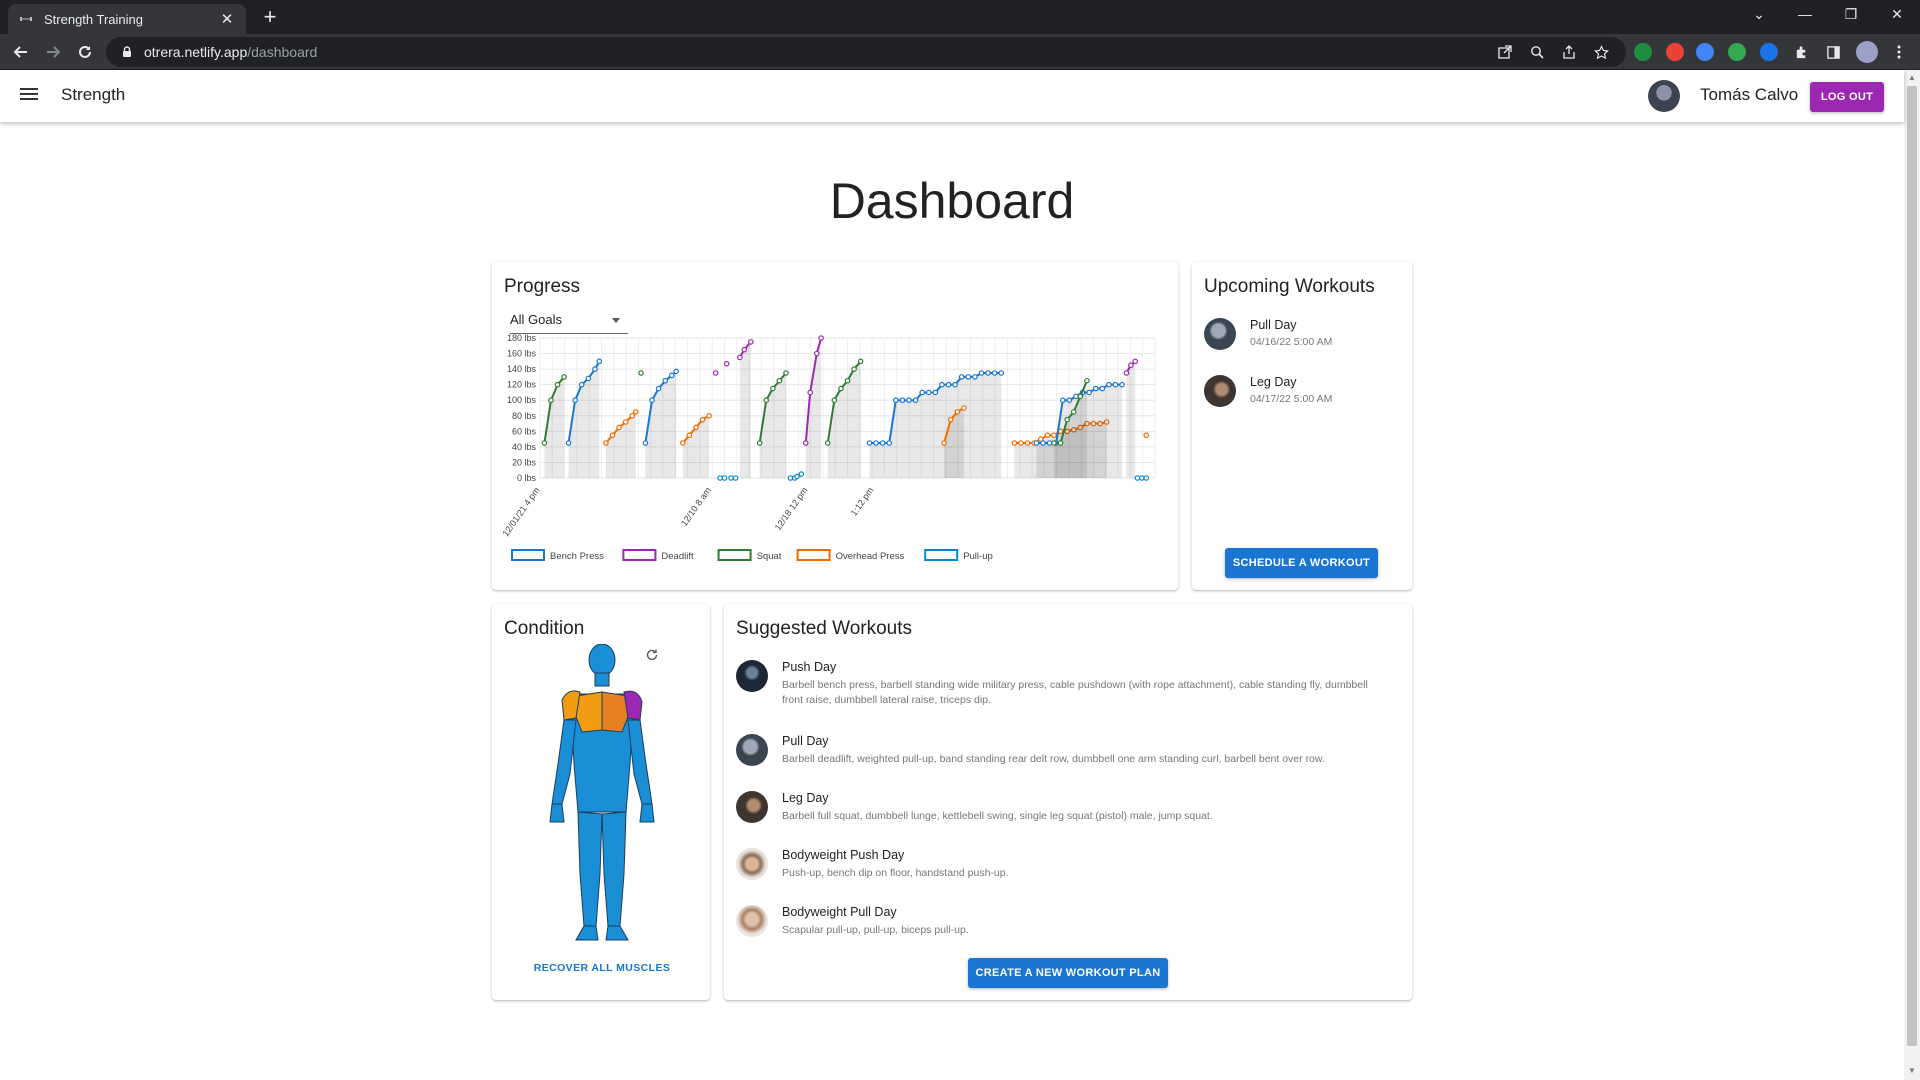 The image size is (1920, 1080). I want to click on goal-filter-select: All Goals, so click(569, 323).